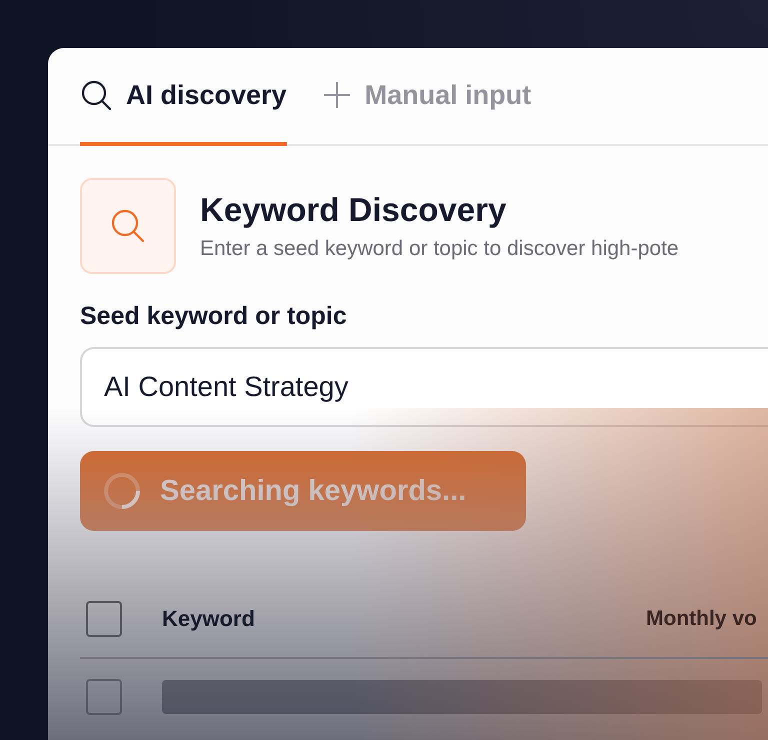 The width and height of the screenshot is (768, 740). What do you see at coordinates (183, 97) in the screenshot?
I see `tab: AI discovery` at bounding box center [183, 97].